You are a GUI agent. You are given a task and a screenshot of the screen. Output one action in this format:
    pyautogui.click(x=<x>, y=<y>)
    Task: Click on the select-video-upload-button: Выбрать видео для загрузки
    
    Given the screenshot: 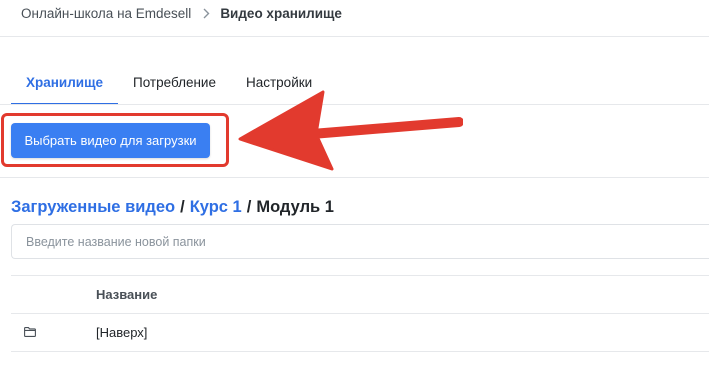 What is the action you would take?
    pyautogui.click(x=110, y=140)
    